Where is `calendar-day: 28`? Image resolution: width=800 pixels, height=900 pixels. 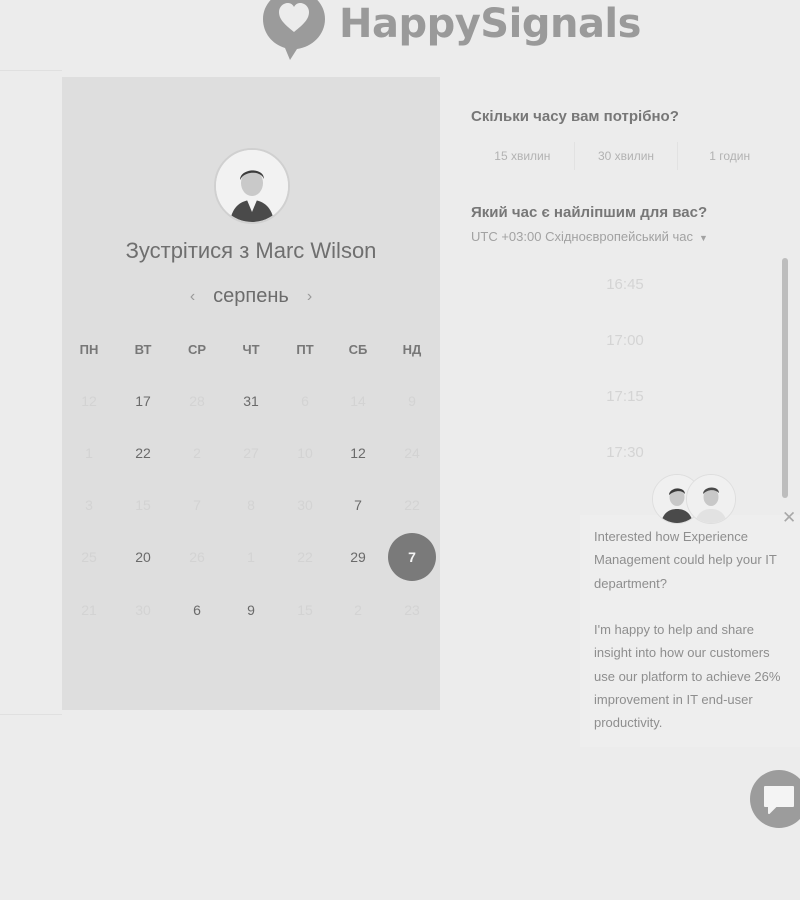 calendar-day: 28 is located at coordinates (197, 401).